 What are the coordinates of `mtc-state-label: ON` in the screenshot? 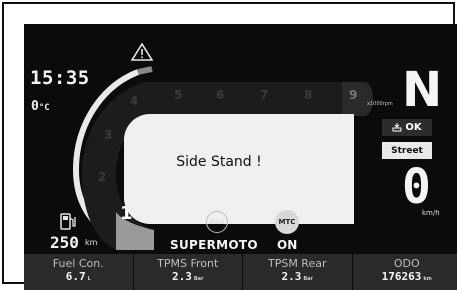 It's located at (287, 245).